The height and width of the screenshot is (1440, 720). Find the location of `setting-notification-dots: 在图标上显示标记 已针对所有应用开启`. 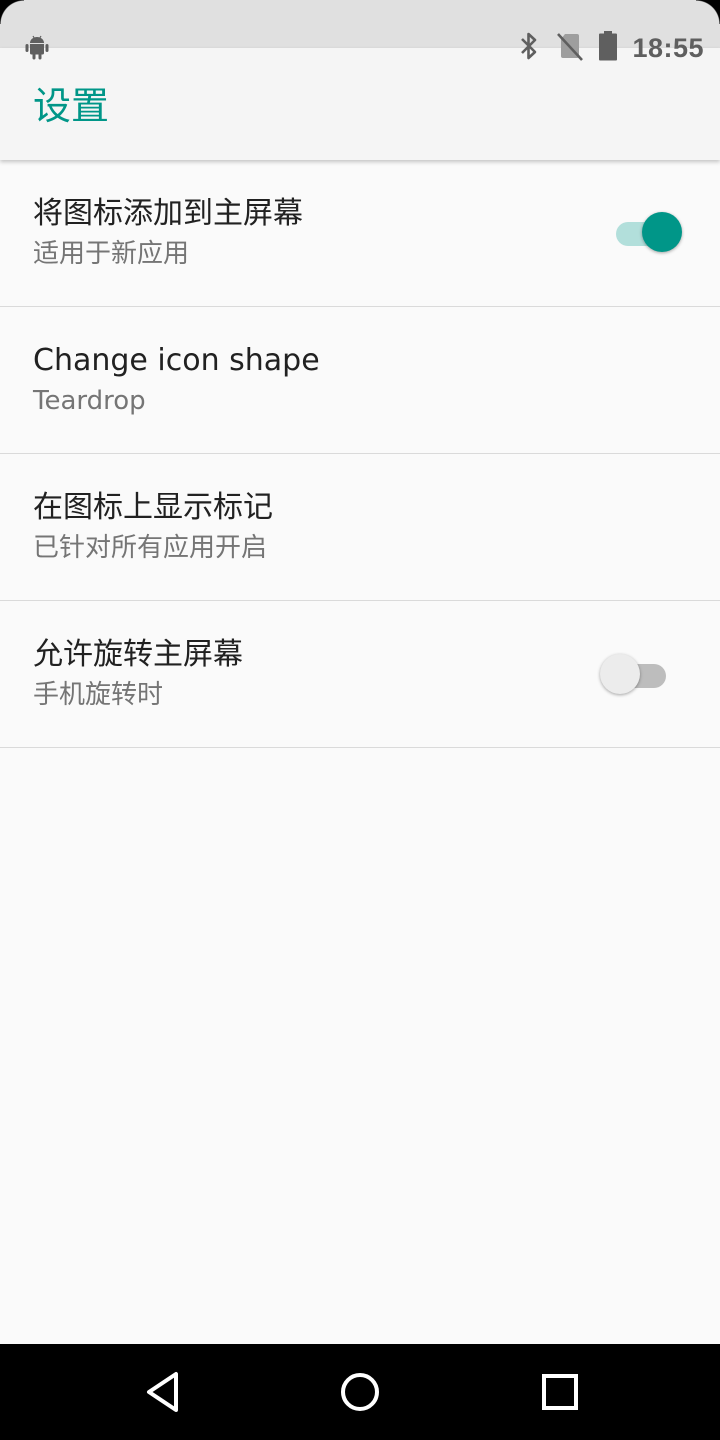

setting-notification-dots: 在图标上显示标记 已针对所有应用开启 is located at coordinates (360, 527).